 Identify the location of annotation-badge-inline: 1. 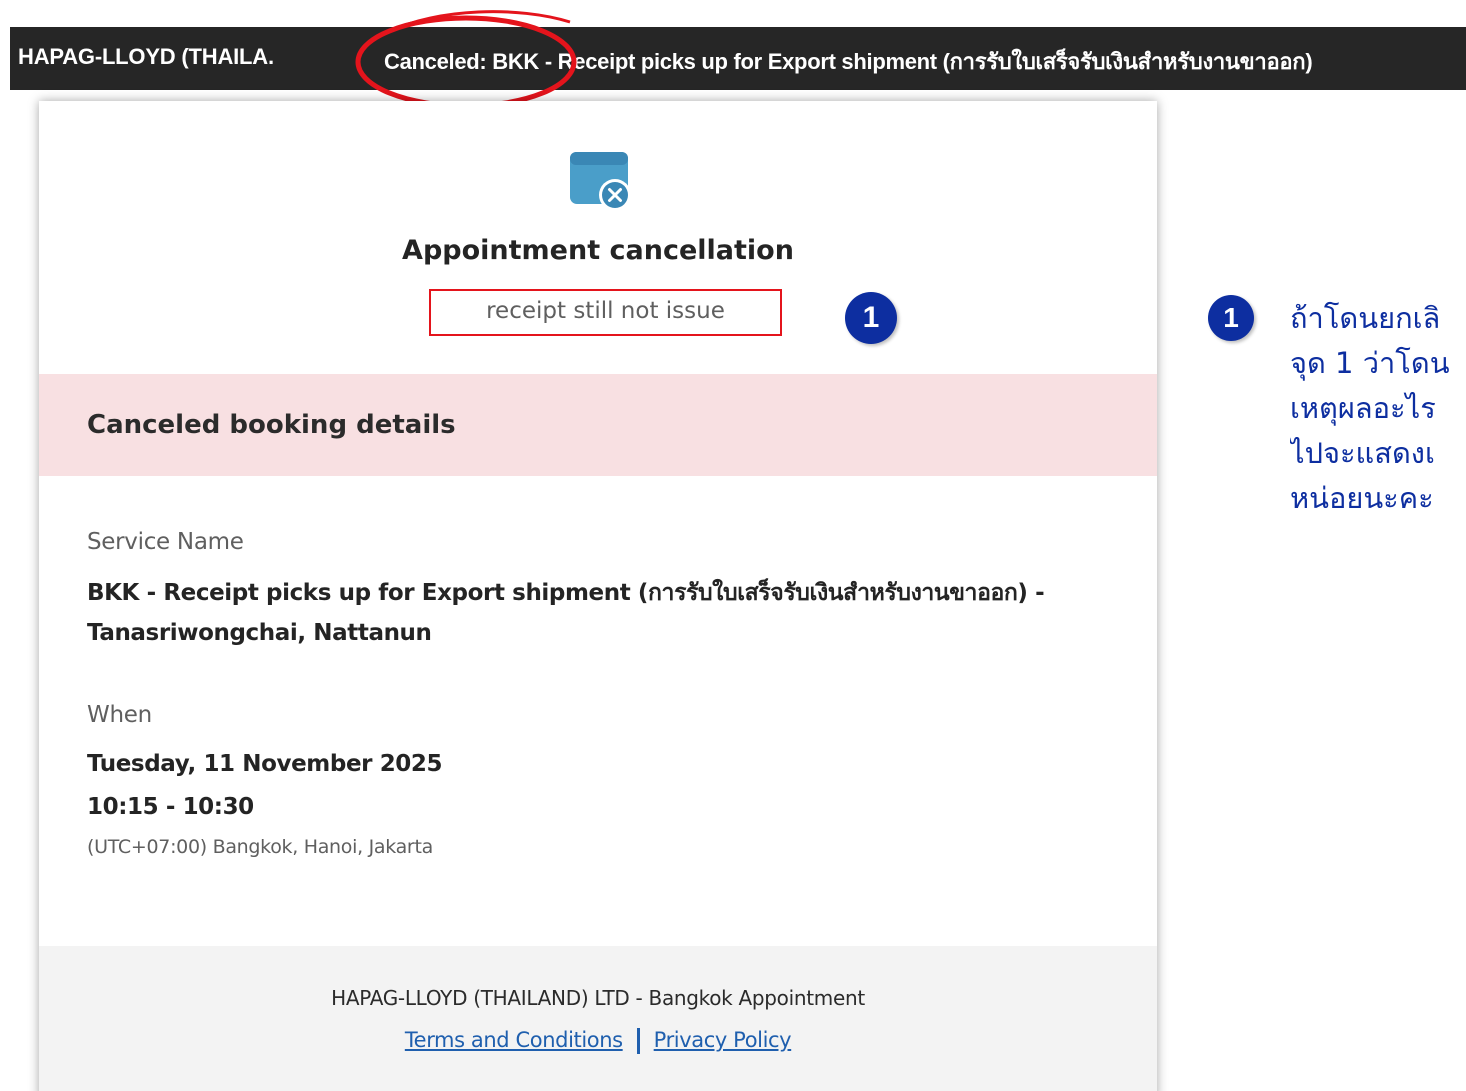
(871, 318).